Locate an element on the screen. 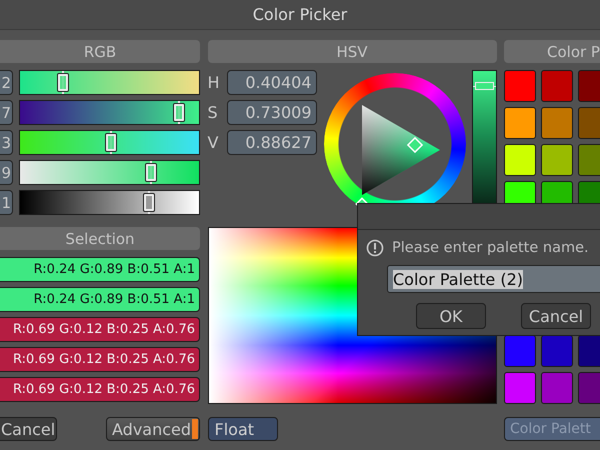 This screenshot has width=600, height=450. value-field: 0.88627 is located at coordinates (271, 142).